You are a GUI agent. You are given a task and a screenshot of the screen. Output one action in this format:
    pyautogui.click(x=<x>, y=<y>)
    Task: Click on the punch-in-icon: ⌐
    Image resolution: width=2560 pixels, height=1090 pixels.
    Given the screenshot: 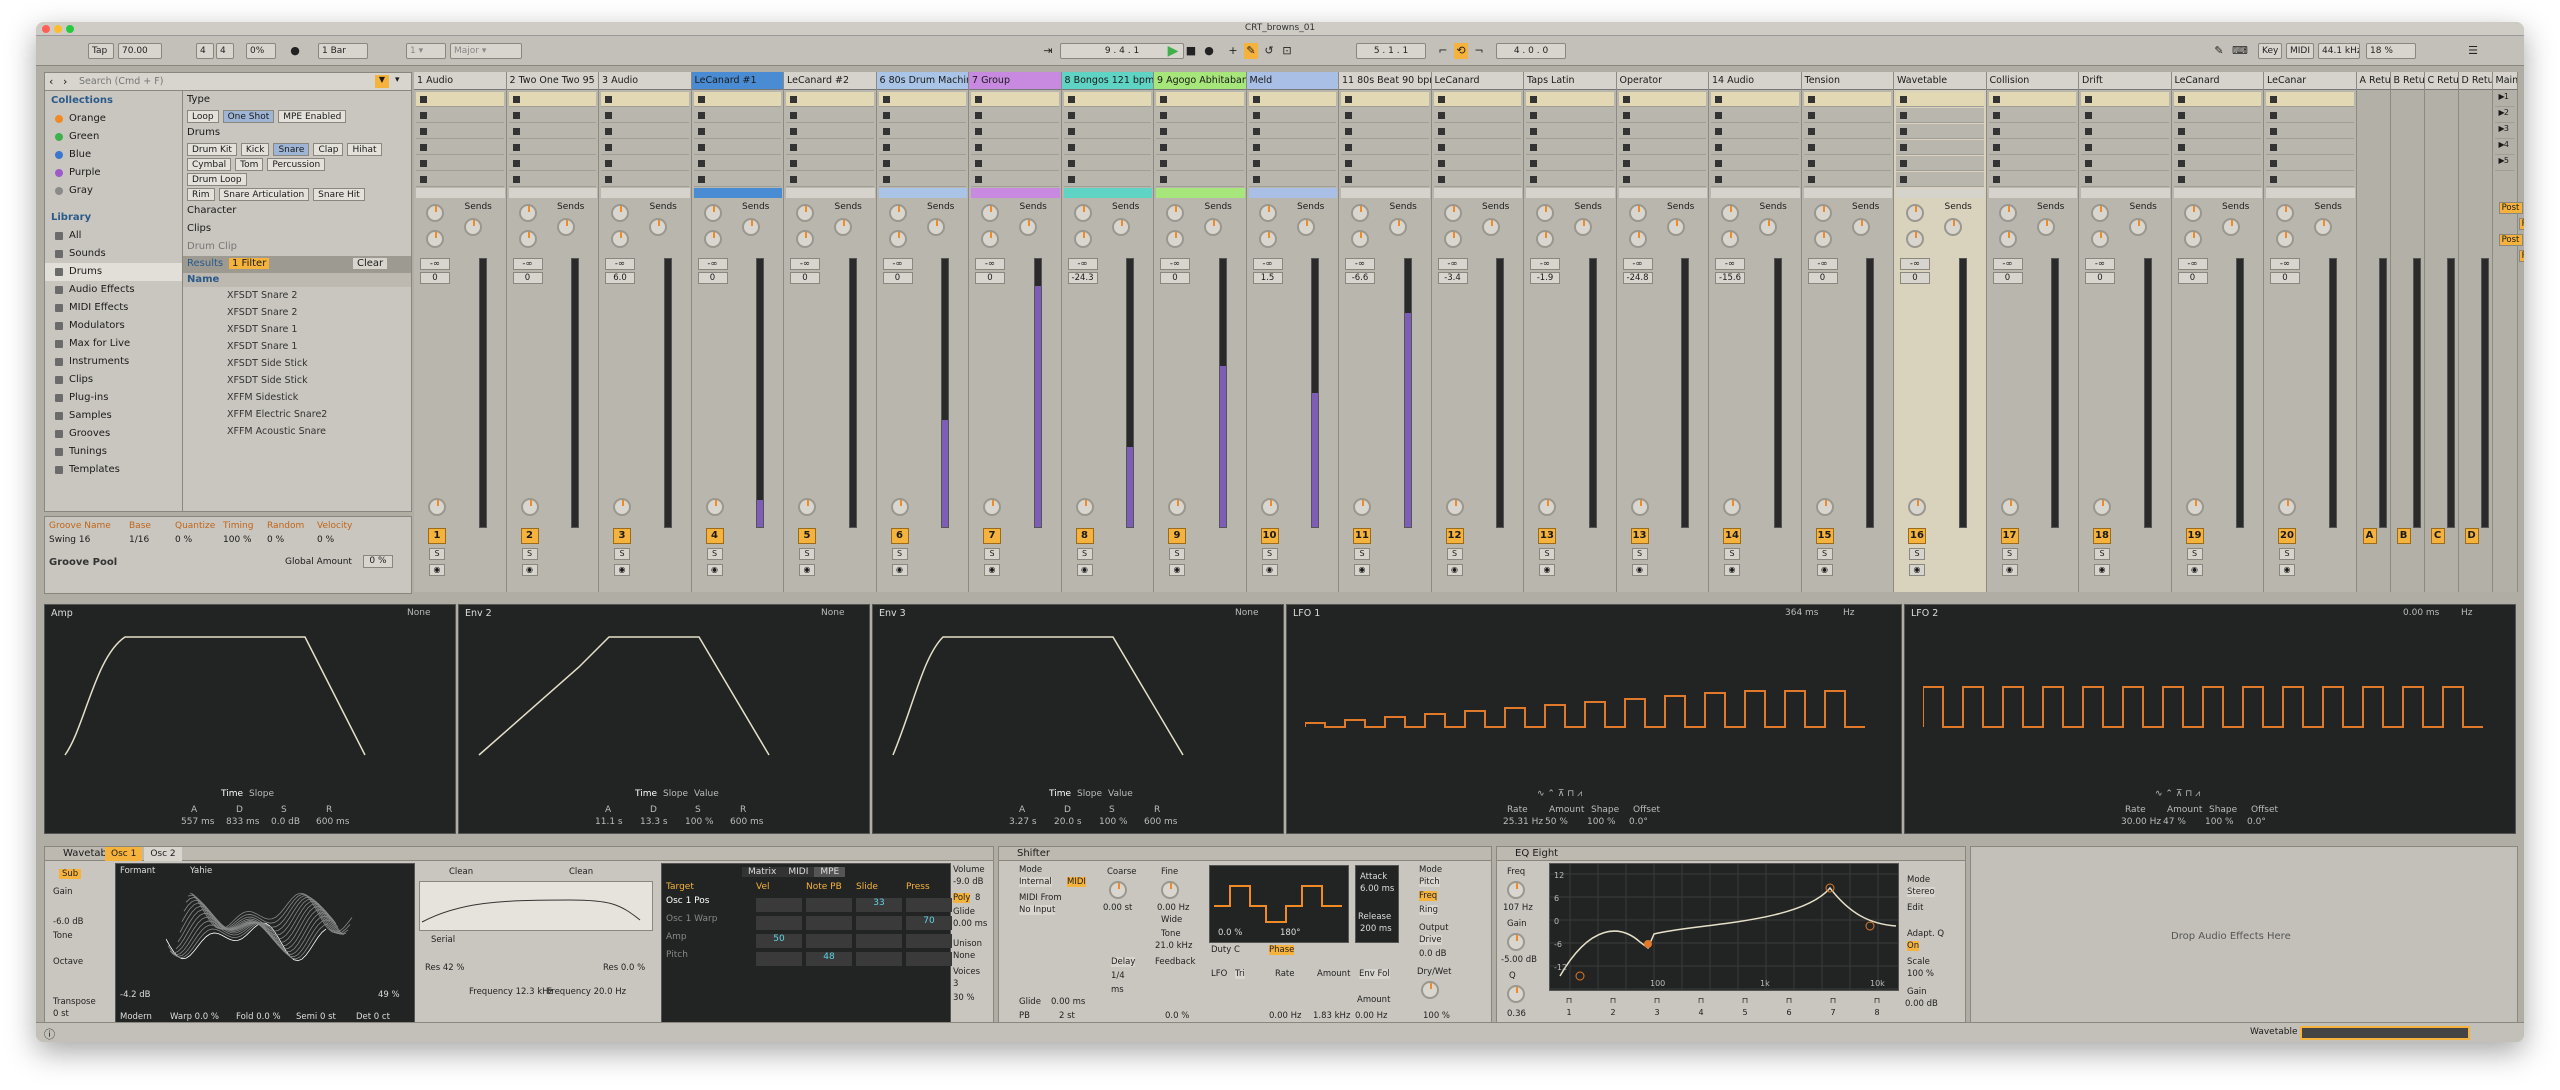 What is the action you would take?
    pyautogui.click(x=1443, y=51)
    